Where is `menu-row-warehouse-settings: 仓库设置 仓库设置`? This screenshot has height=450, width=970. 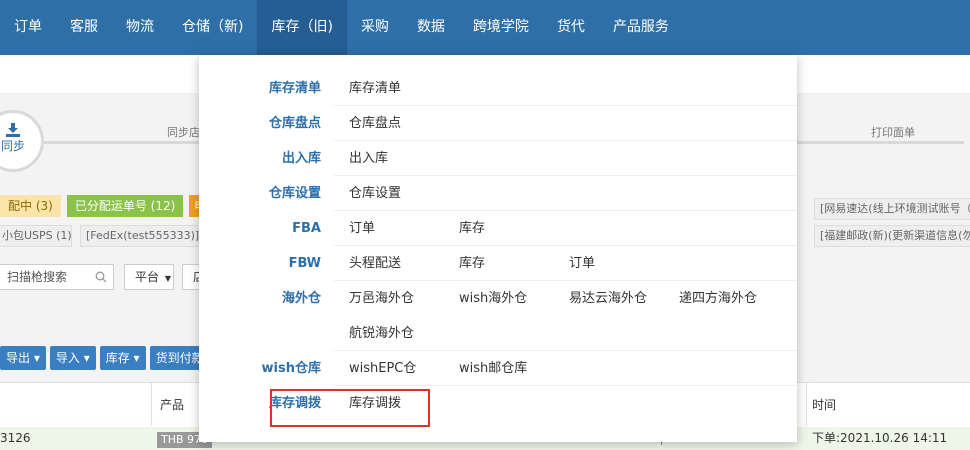 menu-row-warehouse-settings: 仓库设置 仓库设置 is located at coordinates (498, 193).